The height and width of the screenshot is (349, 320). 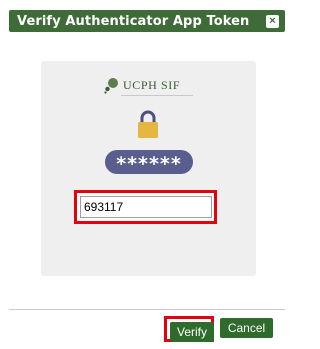 I want to click on footer-divider, so click(x=147, y=309).